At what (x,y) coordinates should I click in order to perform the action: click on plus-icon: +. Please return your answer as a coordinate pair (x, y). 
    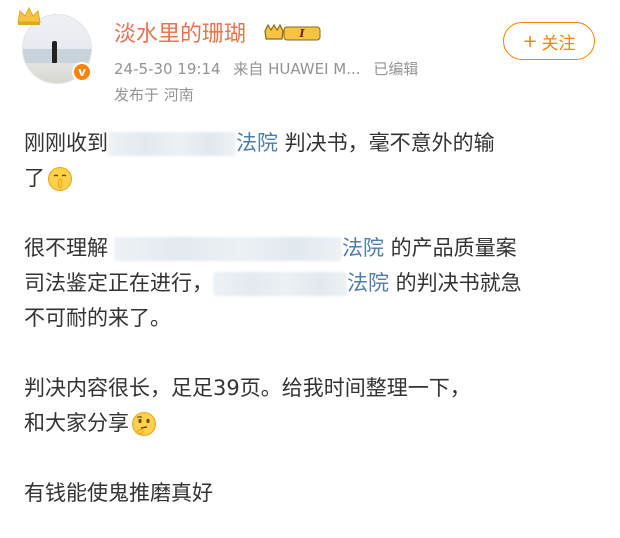
    Looking at the image, I should click on (530, 41).